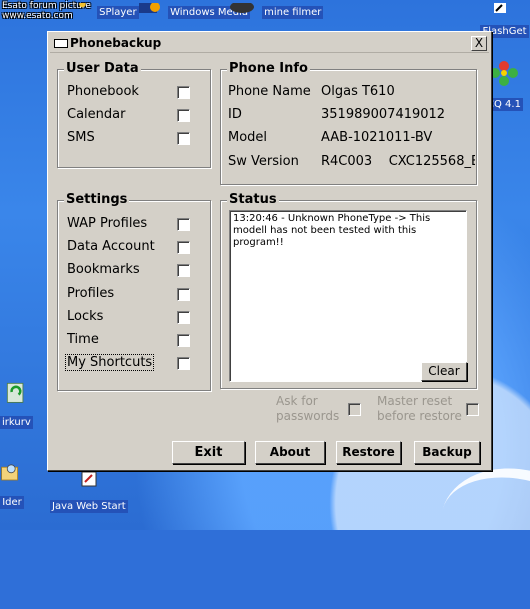  Describe the element at coordinates (81, 137) in the screenshot. I see `sms-label: SMS` at that location.